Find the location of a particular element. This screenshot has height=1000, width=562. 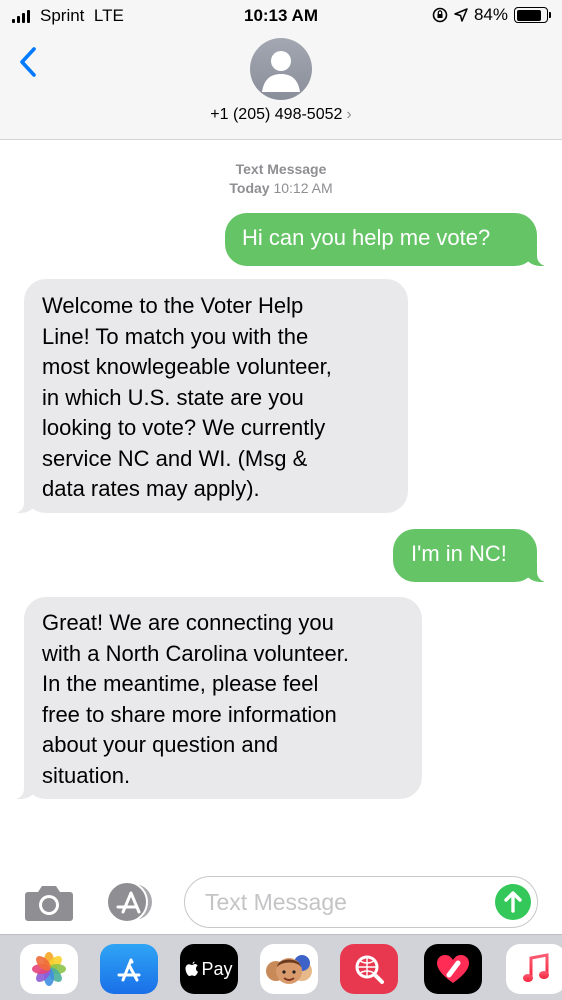

heart-touch-icon is located at coordinates (453, 969).